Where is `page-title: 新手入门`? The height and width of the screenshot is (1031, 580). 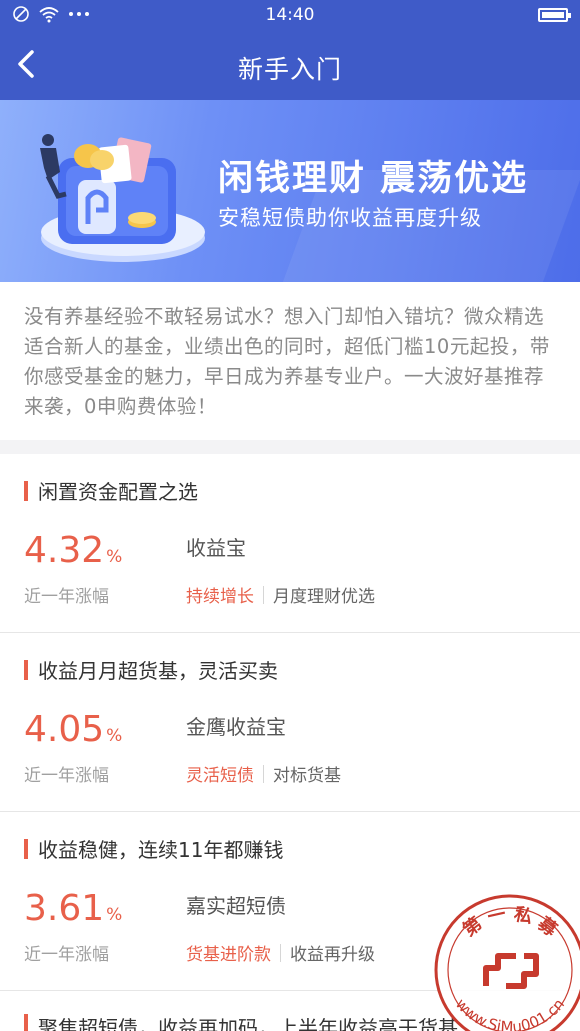
page-title: 新手入门 is located at coordinates (289, 69).